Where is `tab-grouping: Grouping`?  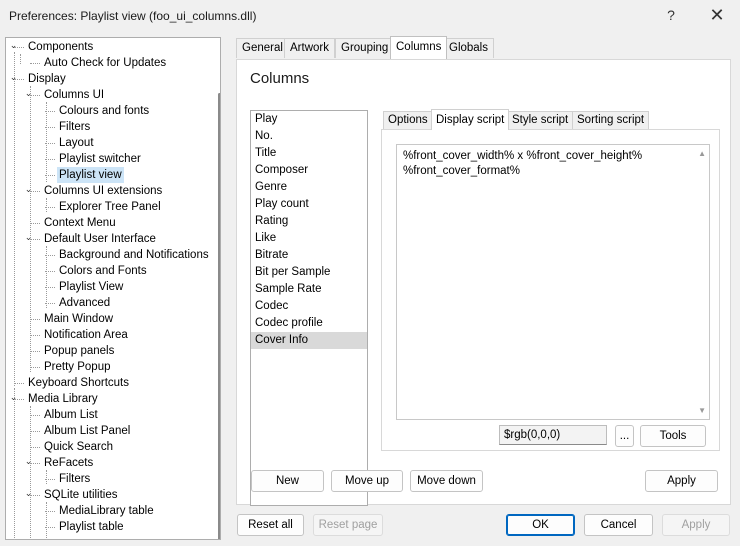 tab-grouping: Grouping is located at coordinates (365, 48).